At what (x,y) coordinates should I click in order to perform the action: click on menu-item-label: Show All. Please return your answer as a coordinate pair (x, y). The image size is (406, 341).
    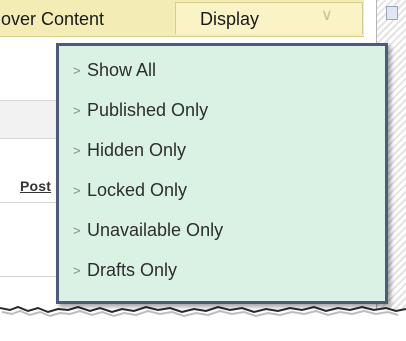
    Looking at the image, I should click on (122, 70).